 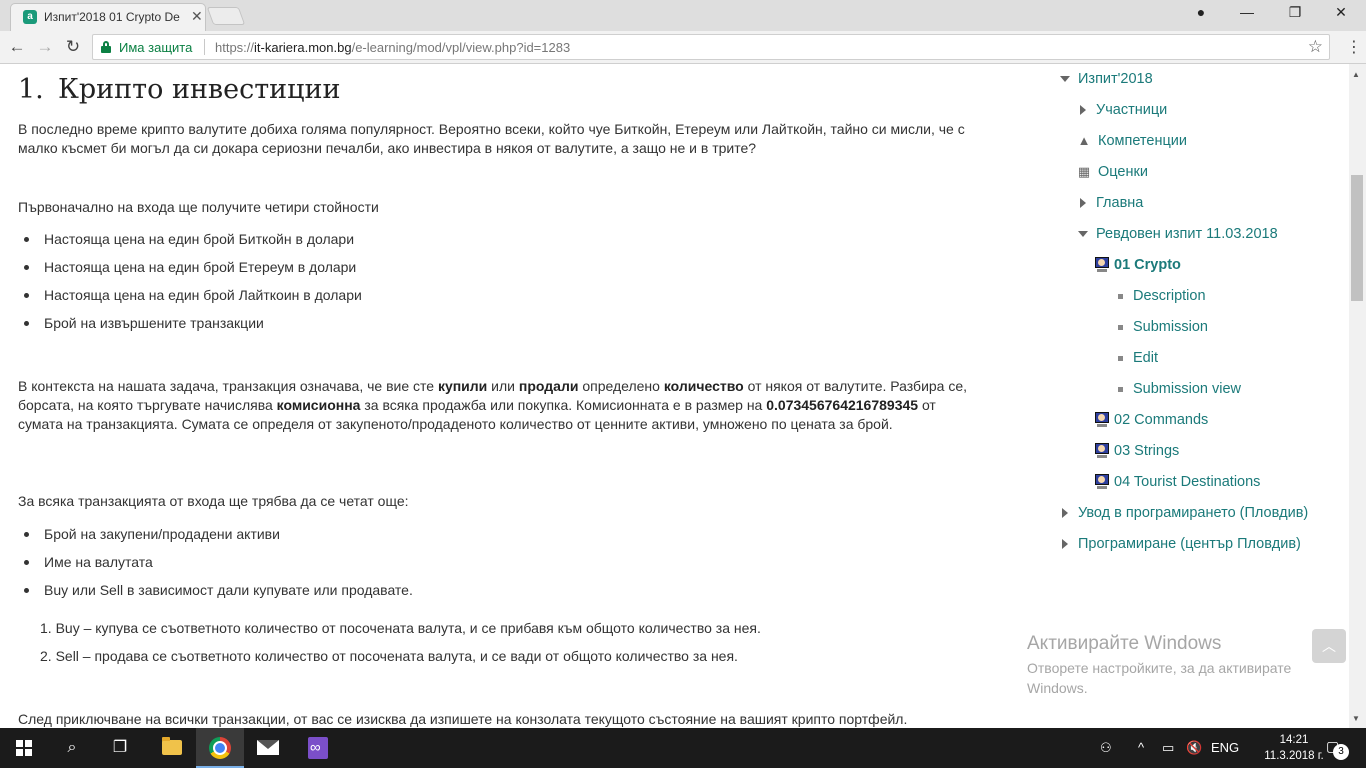 What do you see at coordinates (1185, 513) in the screenshot?
I see `nav-course-intro: Увод в програмирането (Пловдив)` at bounding box center [1185, 513].